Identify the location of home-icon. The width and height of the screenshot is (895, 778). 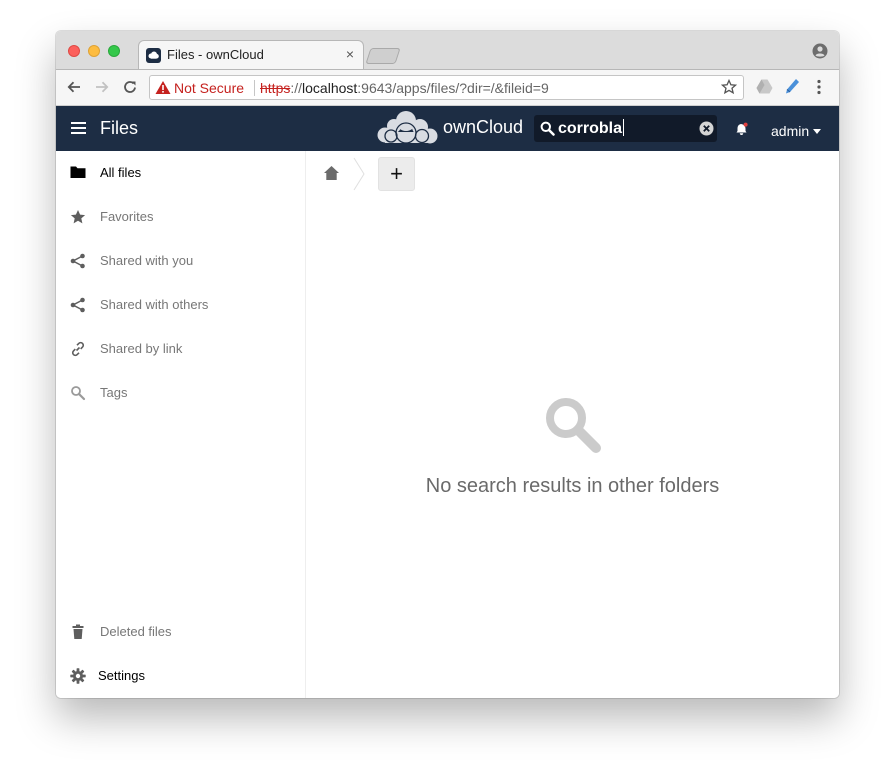
(331, 175).